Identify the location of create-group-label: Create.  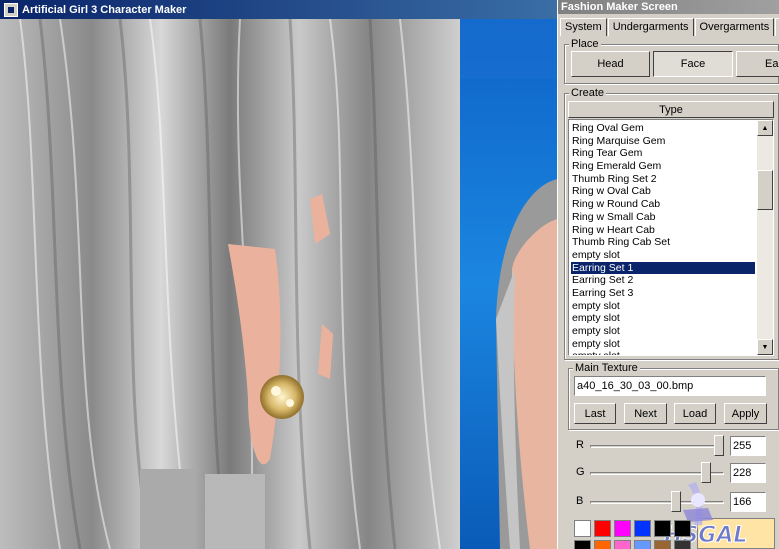
(588, 93).